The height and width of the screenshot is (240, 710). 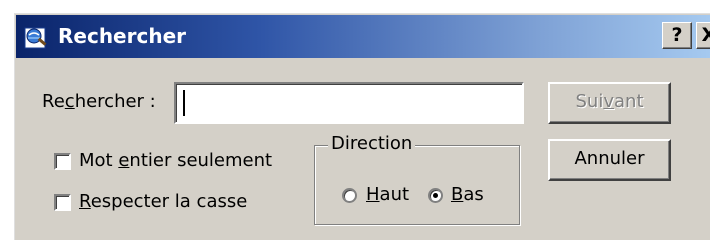 I want to click on whole-word-checkbox, so click(x=62, y=161).